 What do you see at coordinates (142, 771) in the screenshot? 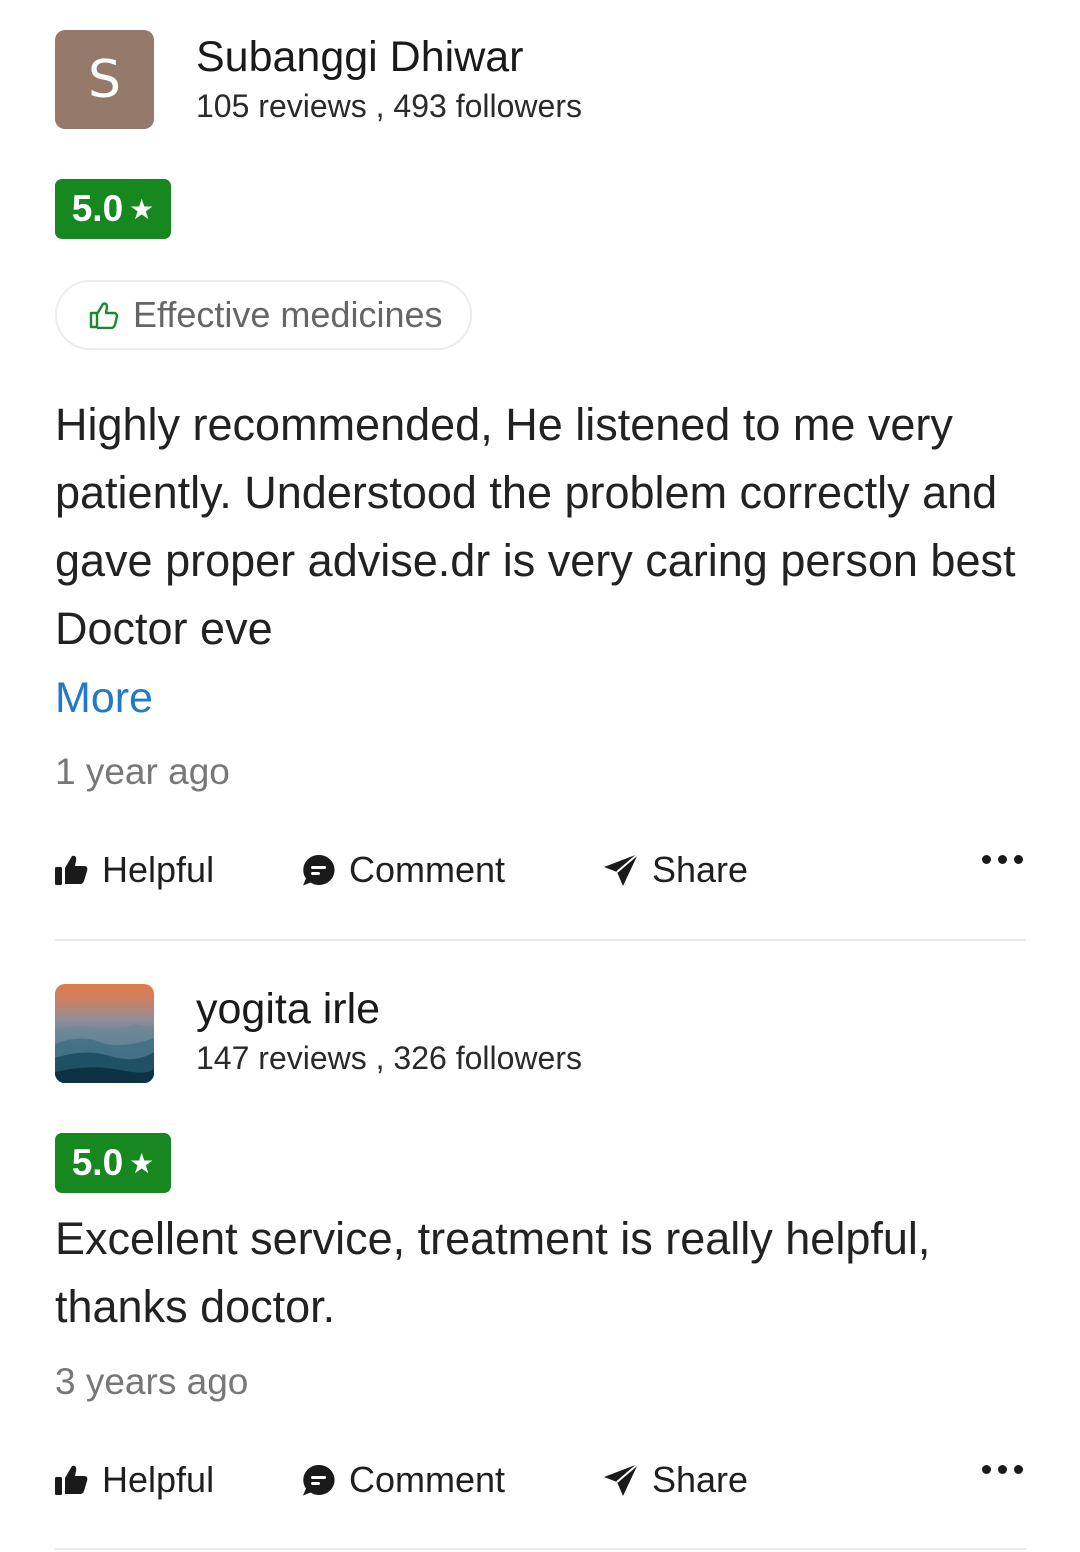
I see `review-time: 1 year ago` at bounding box center [142, 771].